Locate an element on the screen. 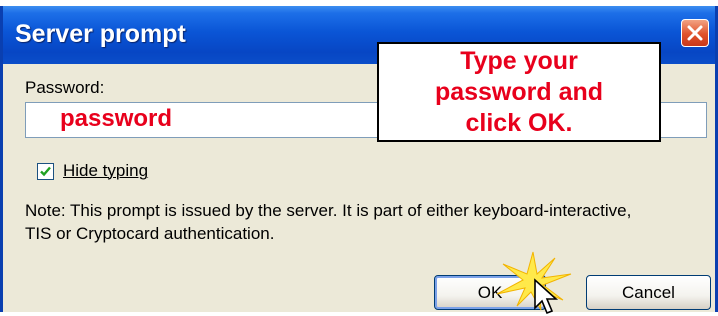  note-line-2: TIS or Cryptocard authentication. is located at coordinates (150, 233).